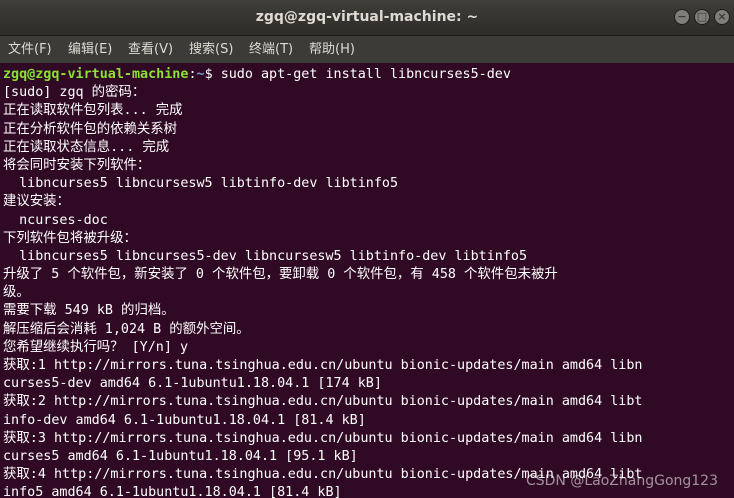 The image size is (734, 498). Describe the element at coordinates (93, 111) in the screenshot. I see `terminal-line: 正在读取软件包列表... 完成` at that location.